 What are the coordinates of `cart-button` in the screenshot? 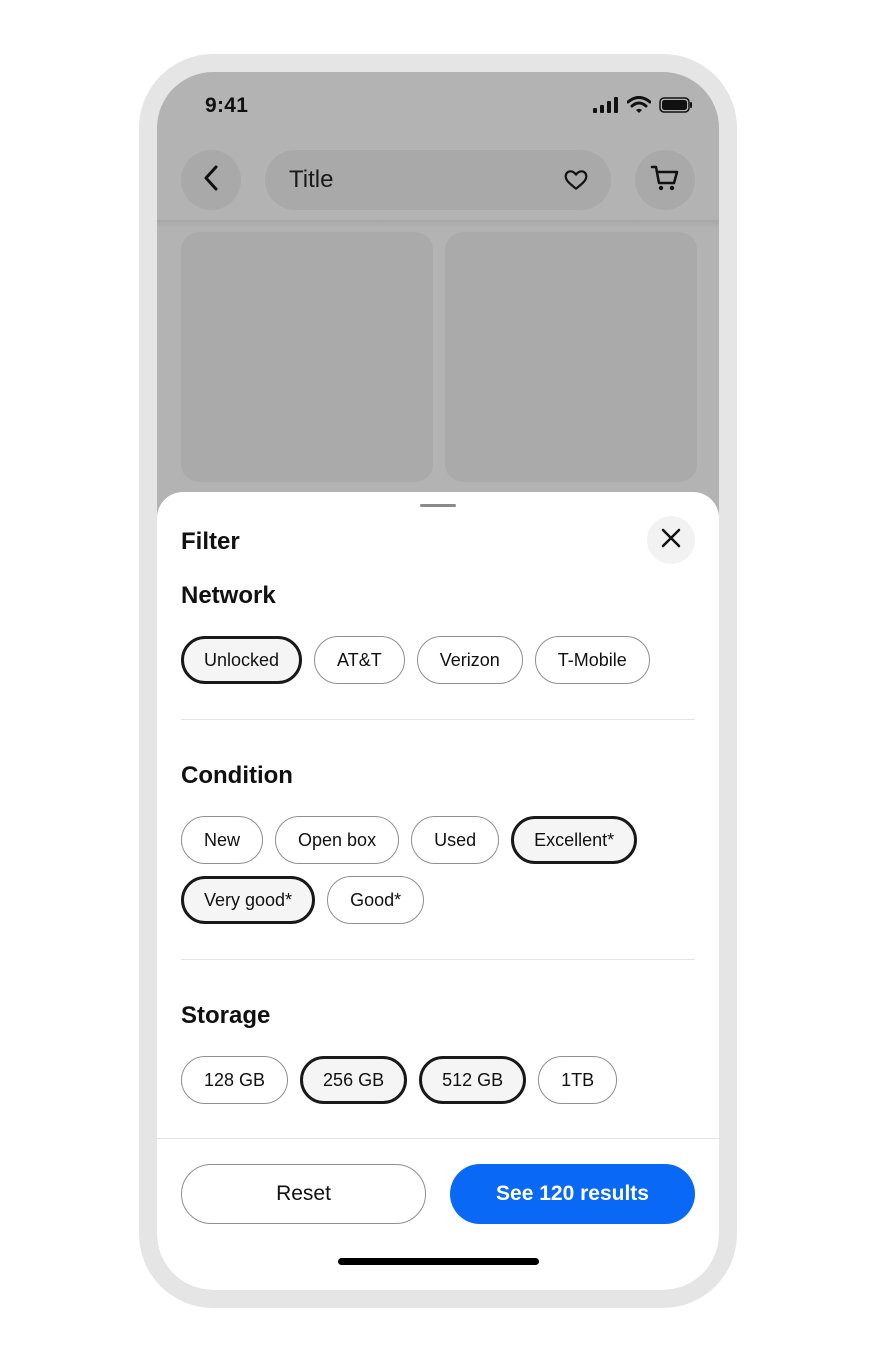 It's located at (665, 180).